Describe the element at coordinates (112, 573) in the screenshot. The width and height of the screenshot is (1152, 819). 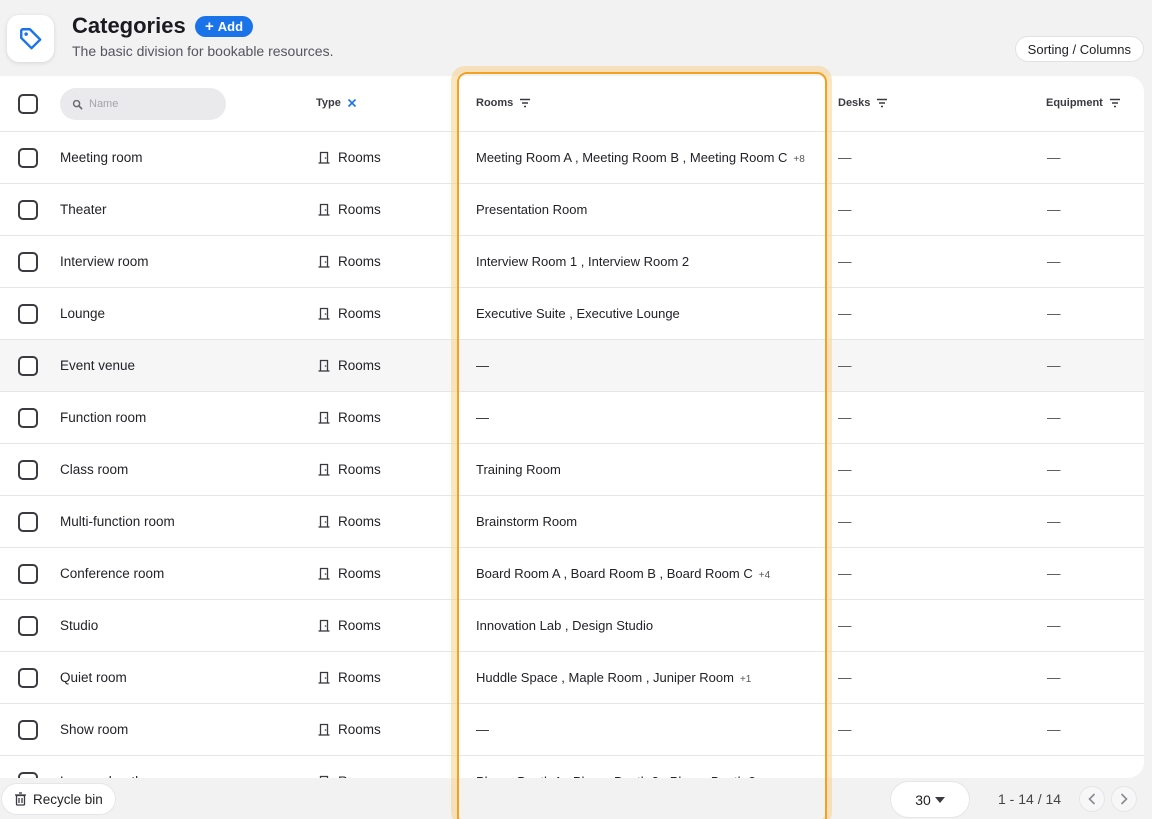
I see `category-name: Conference room` at that location.